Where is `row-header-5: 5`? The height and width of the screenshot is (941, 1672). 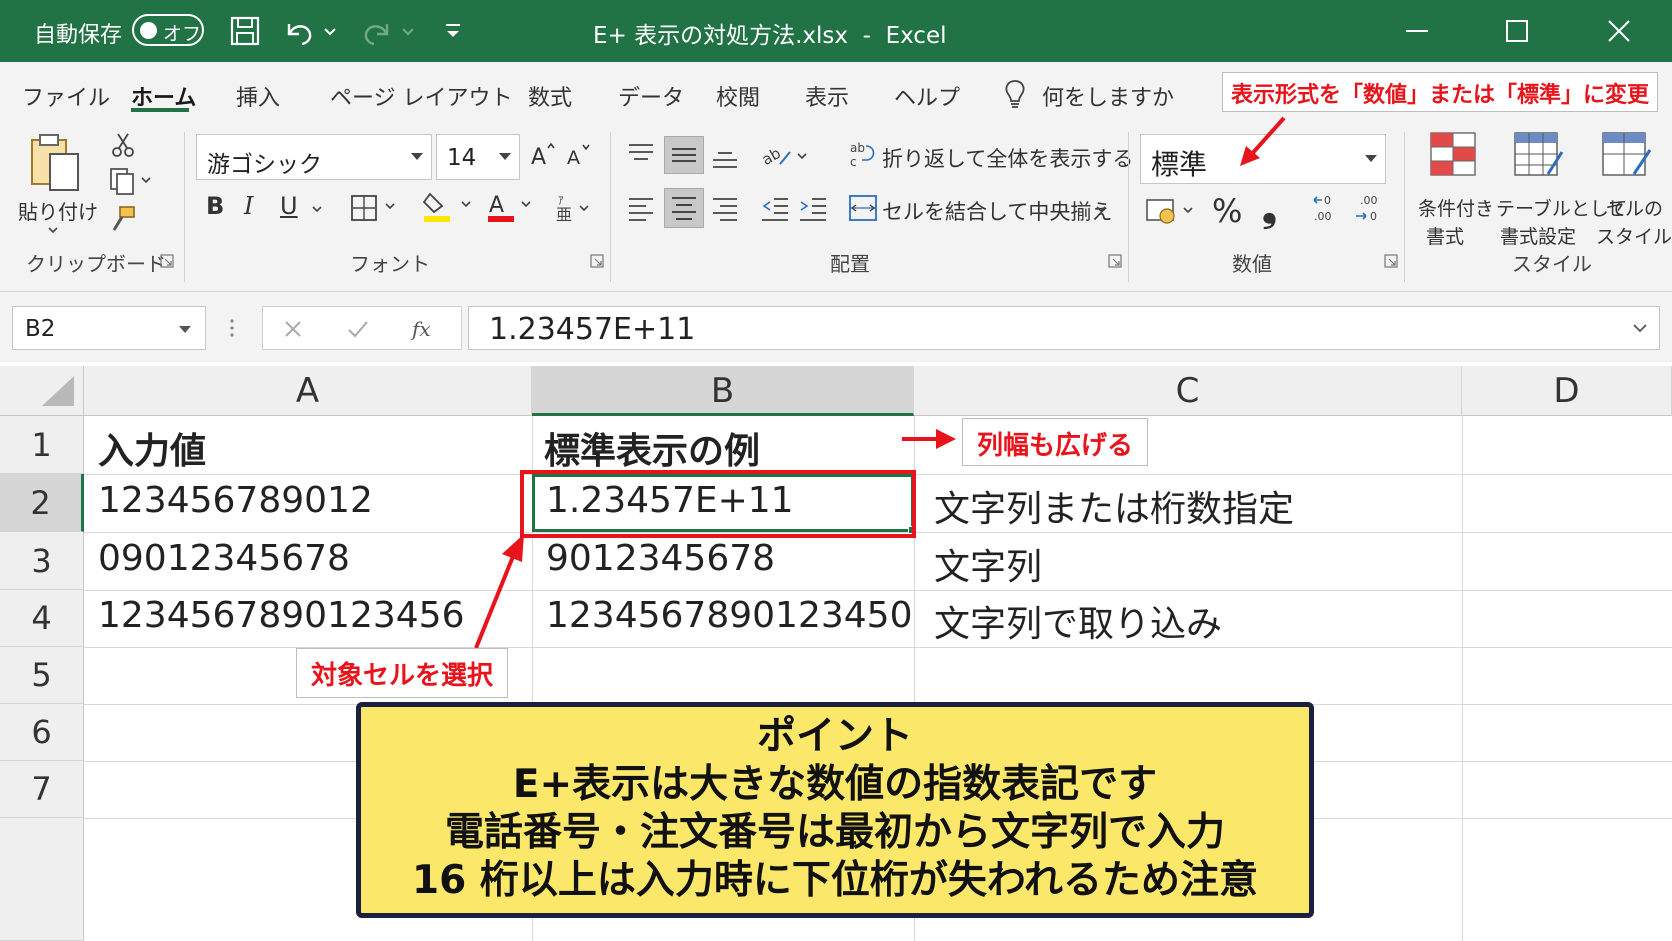
row-header-5: 5 is located at coordinates (42, 675).